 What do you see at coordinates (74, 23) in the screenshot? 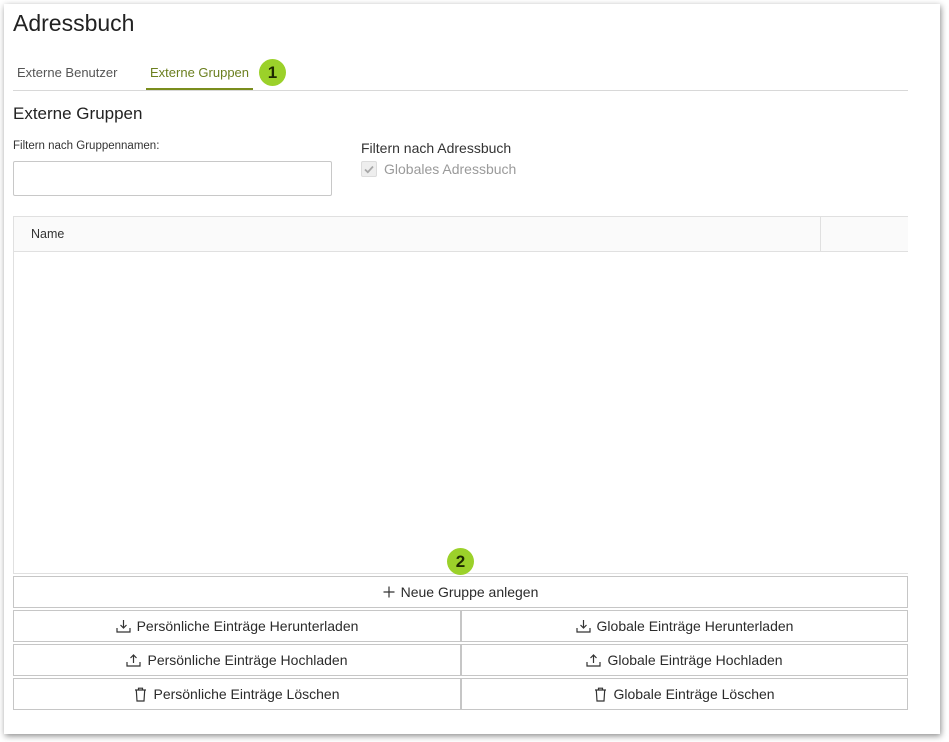
I see `page-title: Adressbuch` at bounding box center [74, 23].